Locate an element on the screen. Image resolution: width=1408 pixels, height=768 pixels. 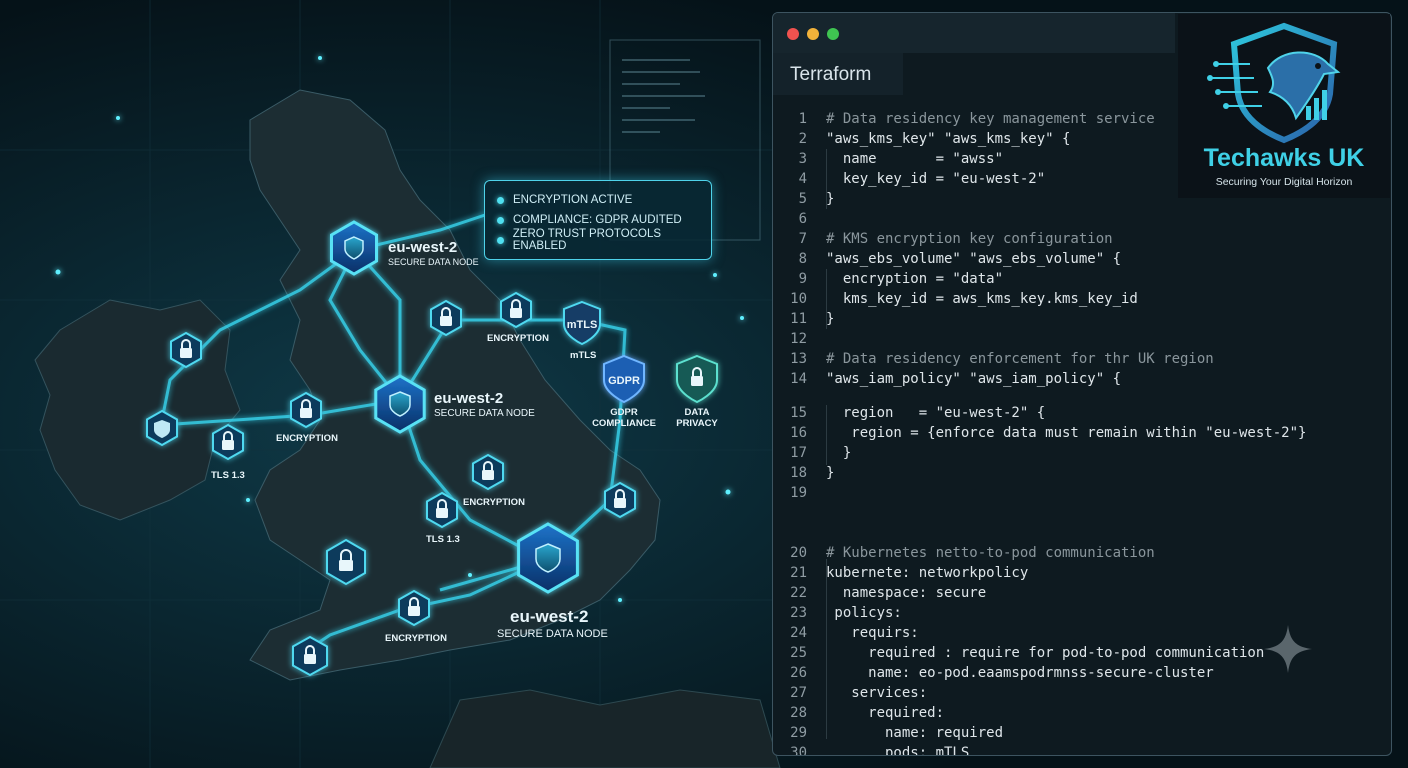
code-line: 14 "aws_iam_policy" "aws_iam_policy" { is located at coordinates (1082, 379).